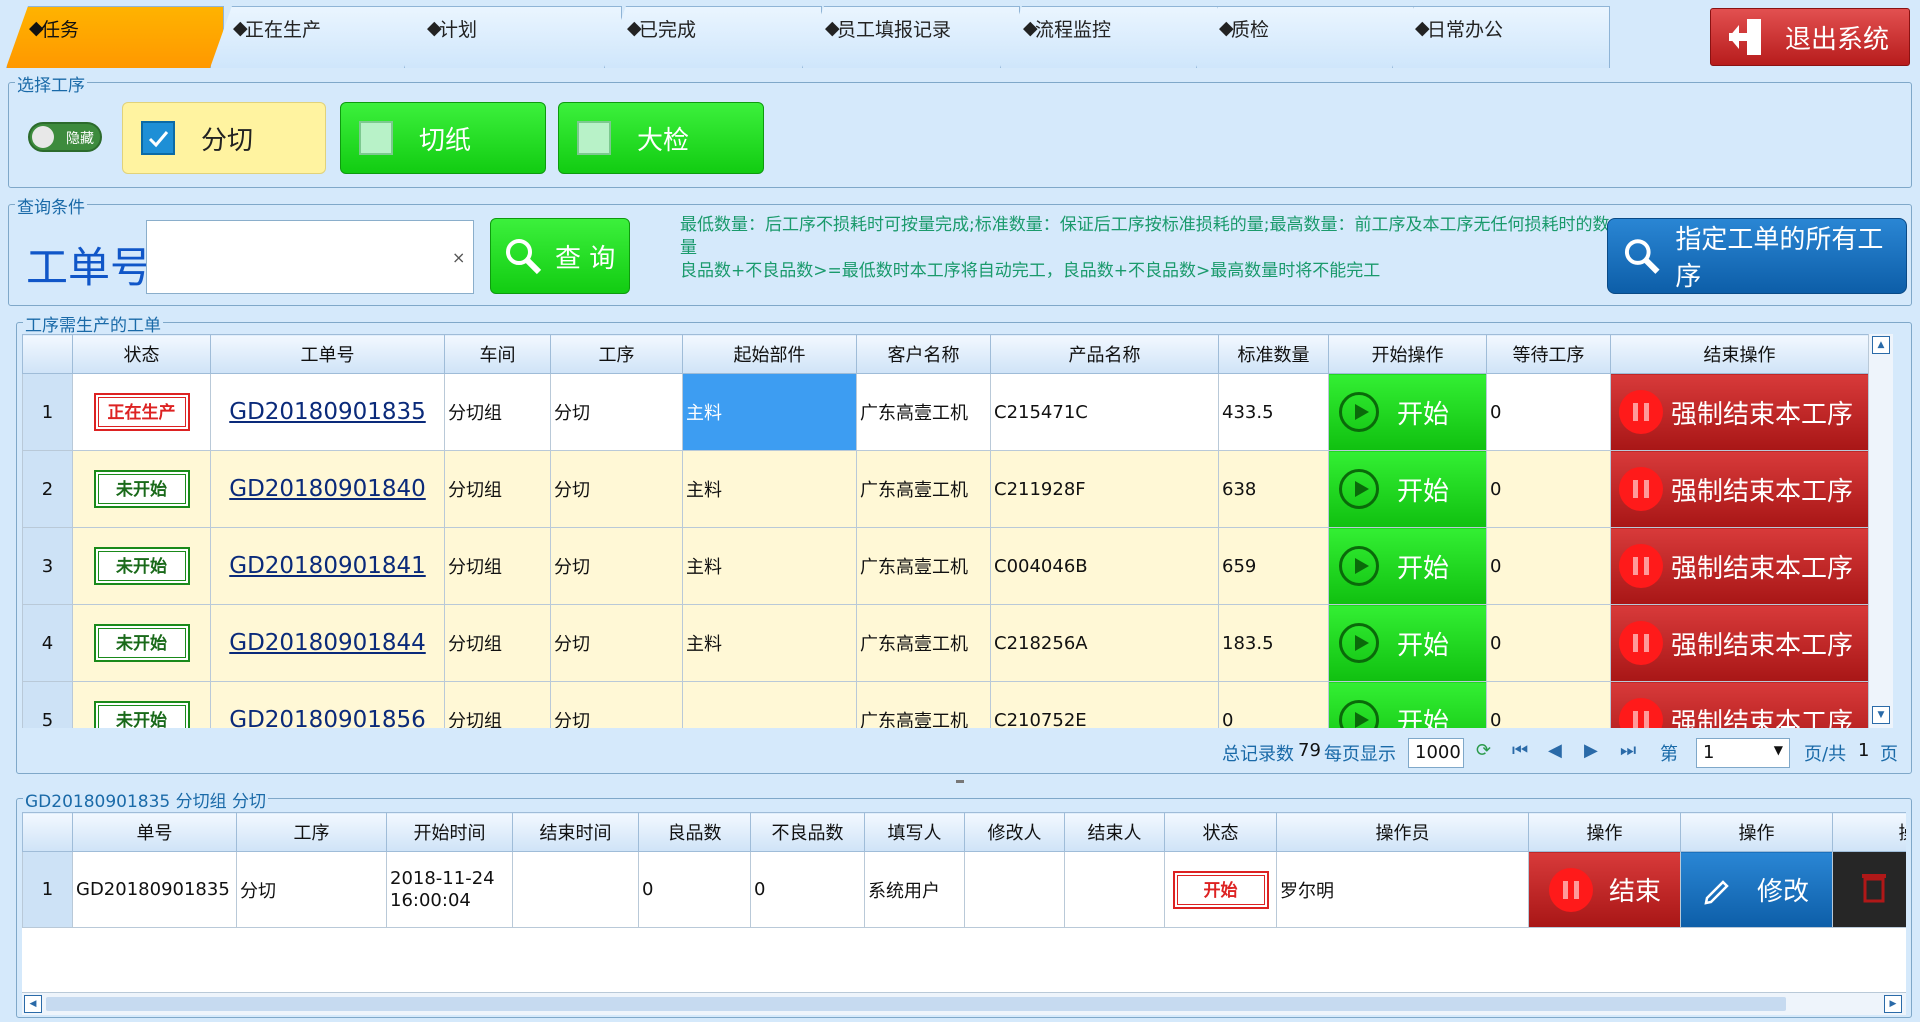  Describe the element at coordinates (1591, 750) in the screenshot. I see `next-page-icon: ▶` at that location.